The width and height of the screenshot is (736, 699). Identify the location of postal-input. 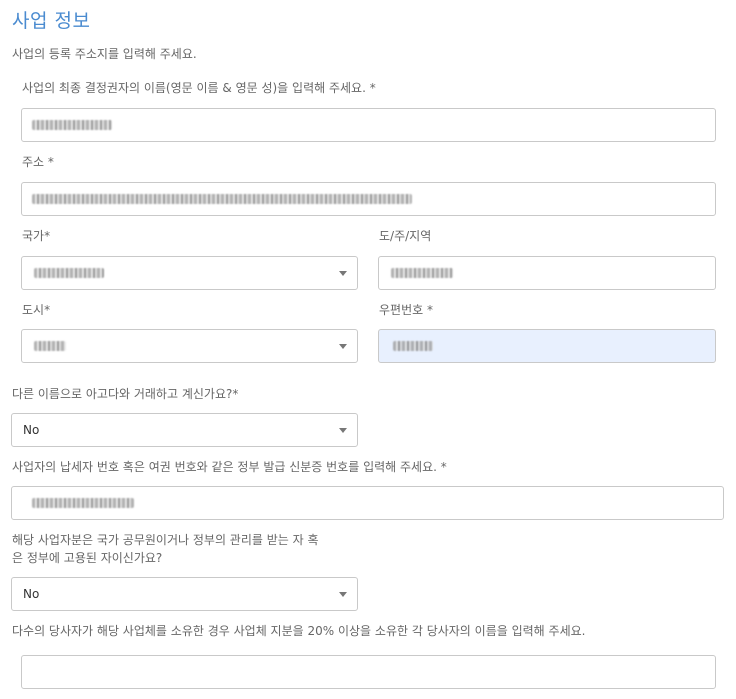
(547, 346).